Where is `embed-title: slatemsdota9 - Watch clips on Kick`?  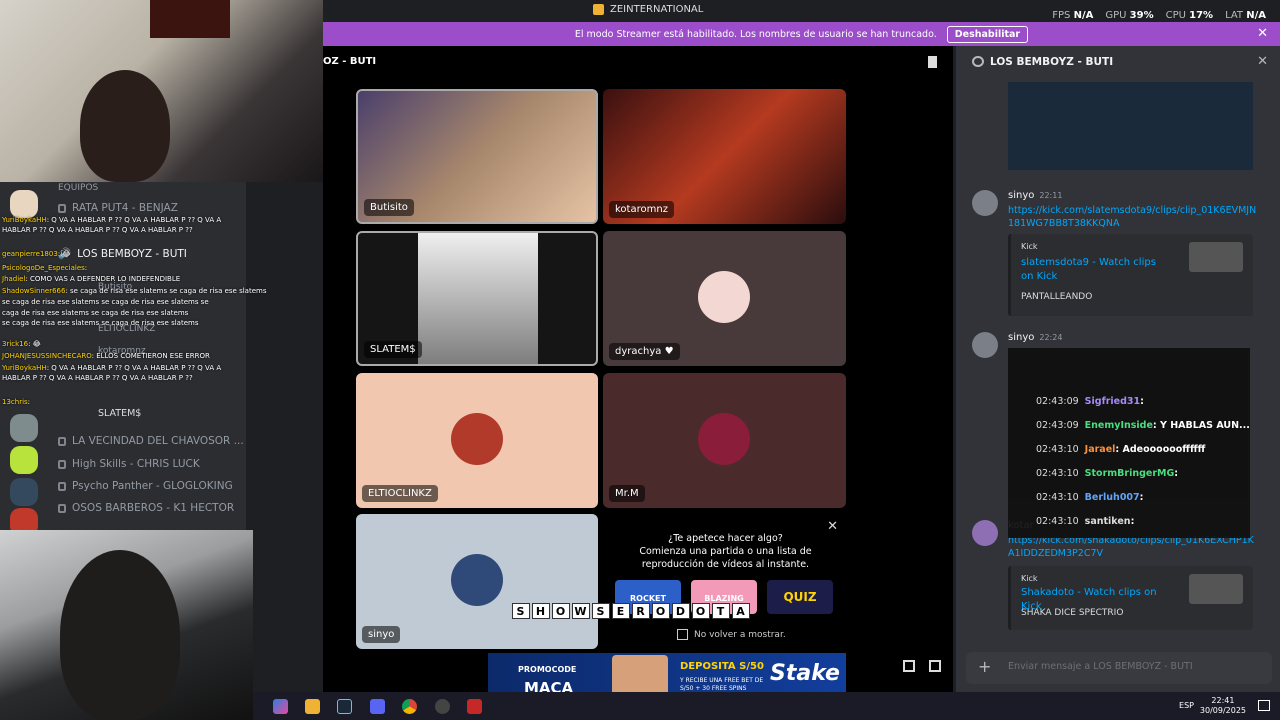
embed-title: slatemsdota9 - Watch clips on Kick is located at coordinates (1096, 270).